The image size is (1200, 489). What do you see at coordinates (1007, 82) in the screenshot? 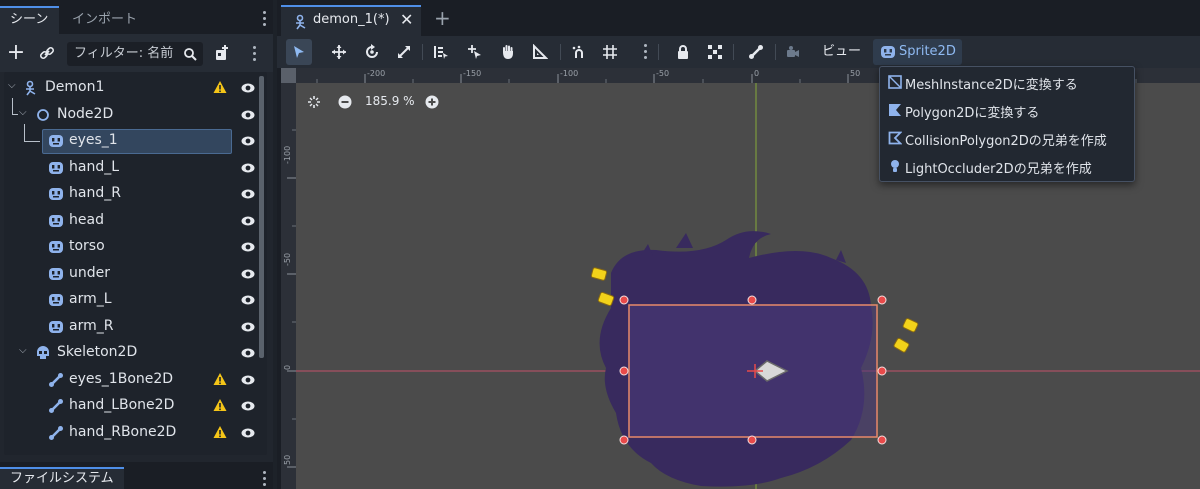
I see `menu-item-convert-mesh: MeshInstance2Dに変換する` at bounding box center [1007, 82].